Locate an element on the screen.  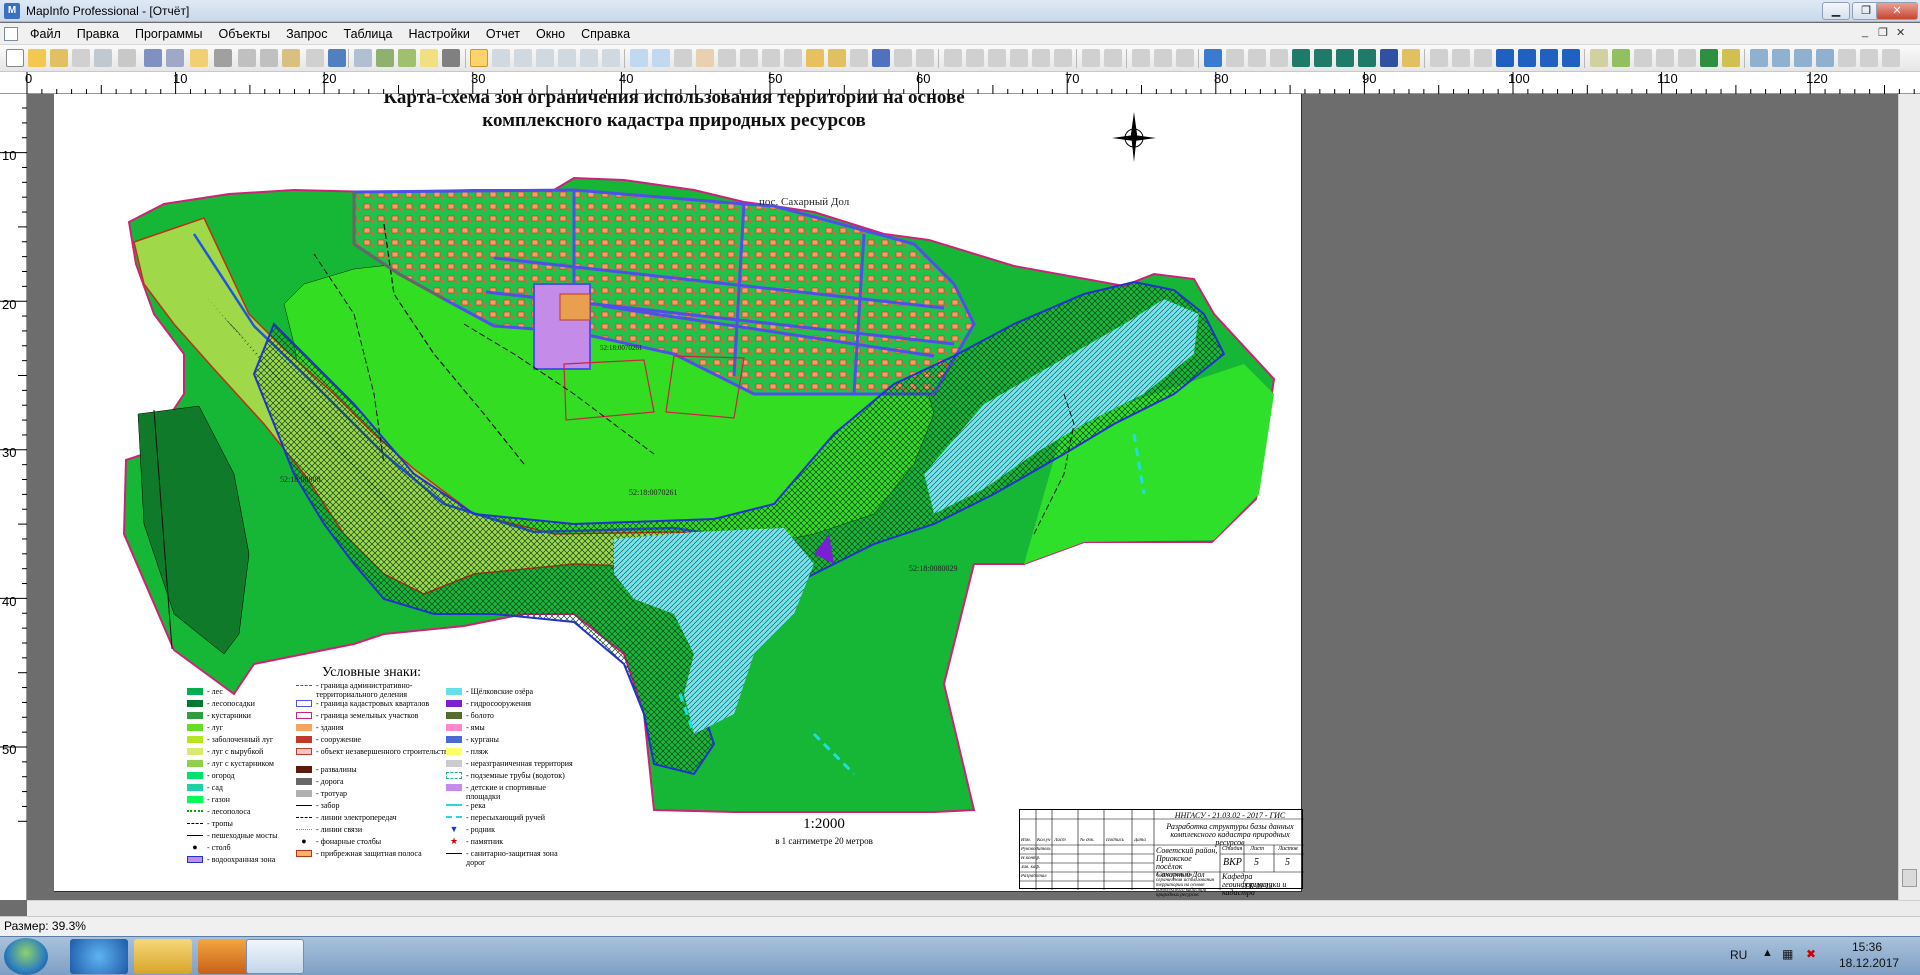
horizontal-scrollbar is located at coordinates (973, 908).